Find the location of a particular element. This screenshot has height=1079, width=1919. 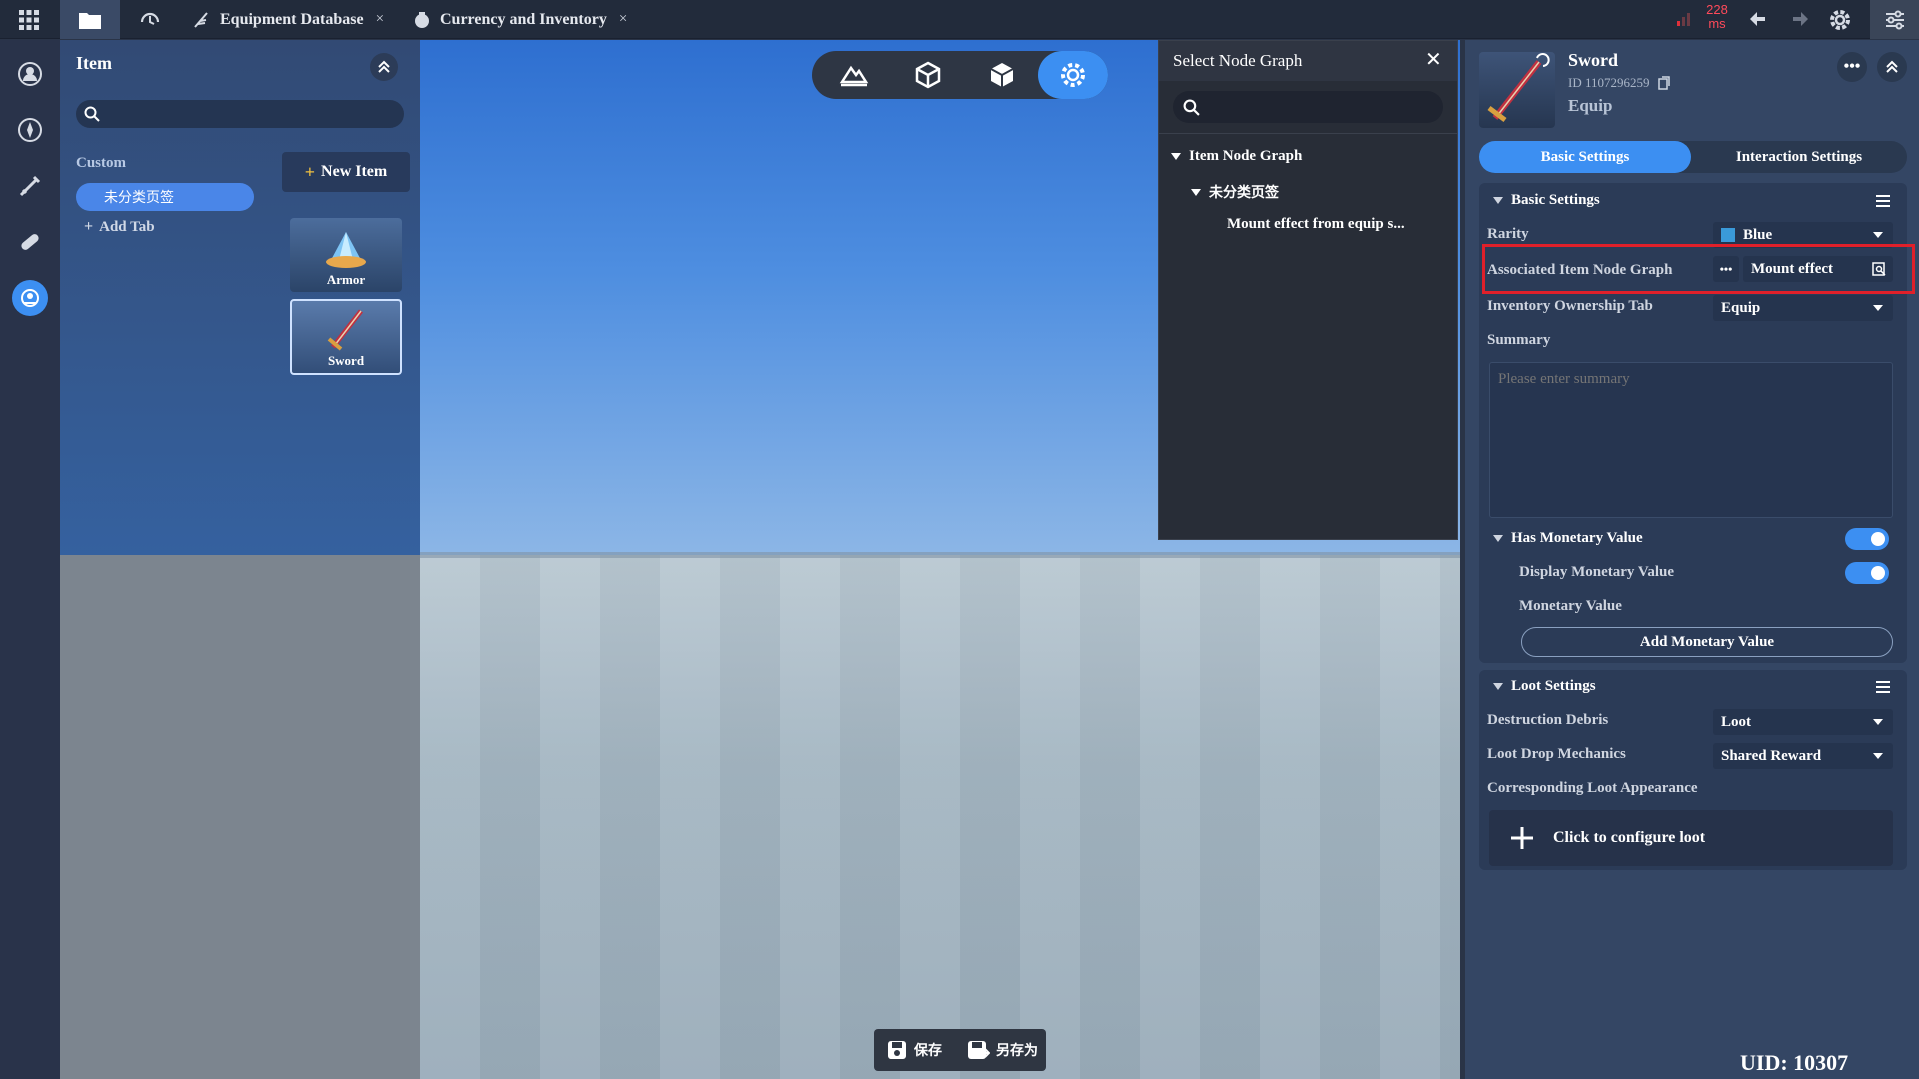

display-monetary-toggle is located at coordinates (1867, 573).